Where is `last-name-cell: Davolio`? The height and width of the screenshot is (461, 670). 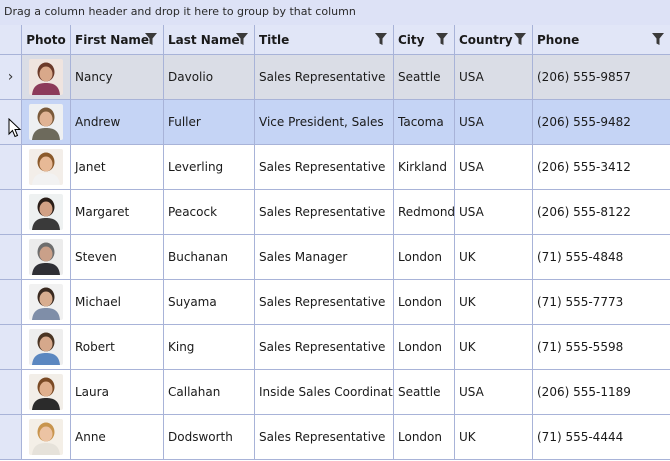
last-name-cell: Davolio is located at coordinates (209, 77).